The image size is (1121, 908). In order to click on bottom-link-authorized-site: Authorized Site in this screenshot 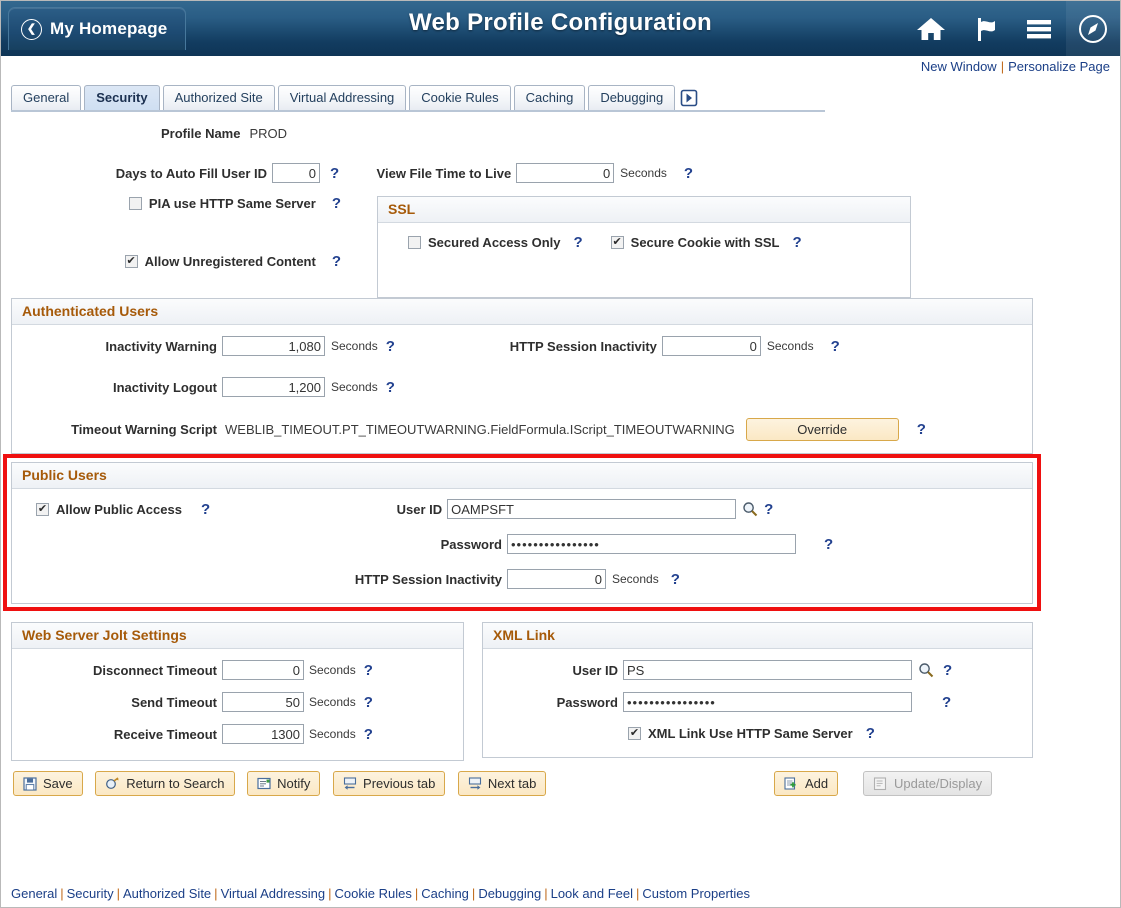, I will do `click(167, 893)`.